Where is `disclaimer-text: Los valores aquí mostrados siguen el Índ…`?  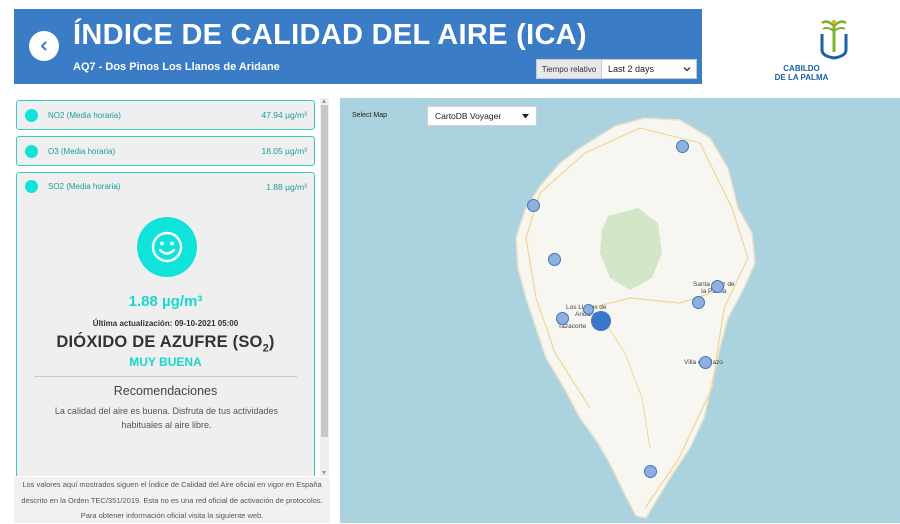 disclaimer-text: Los valores aquí mostrados siguen el Índ… is located at coordinates (172, 500).